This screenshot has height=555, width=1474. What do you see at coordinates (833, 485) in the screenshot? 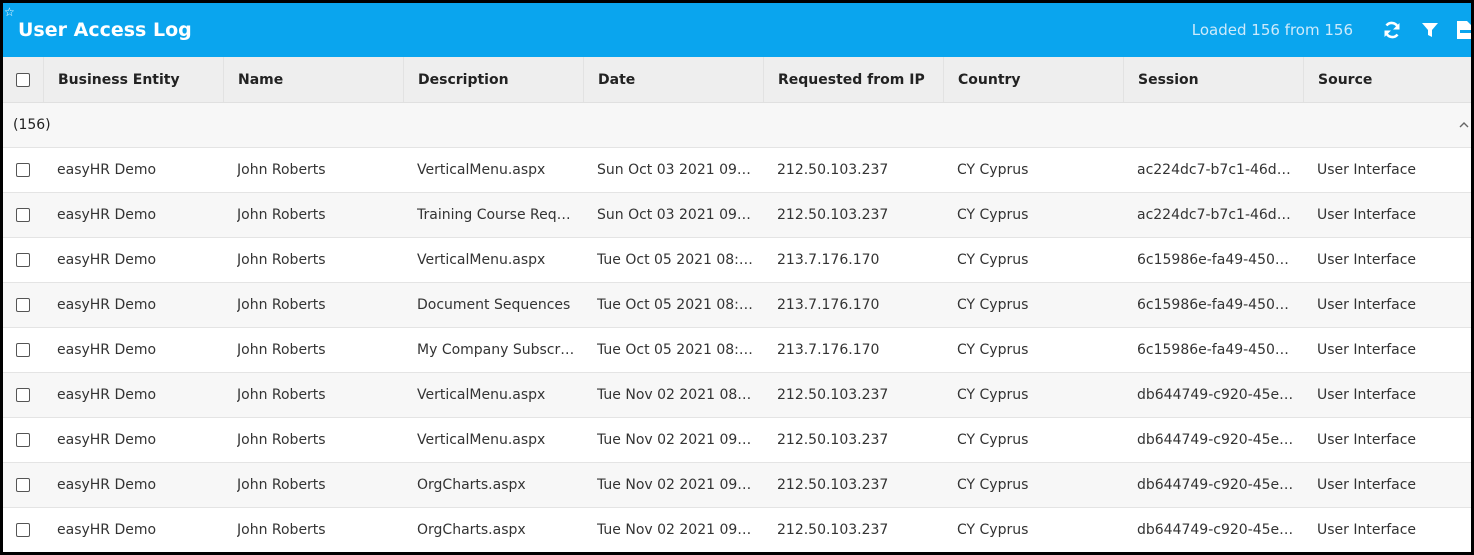
I see `cell-text: 212.50.103.237` at bounding box center [833, 485].